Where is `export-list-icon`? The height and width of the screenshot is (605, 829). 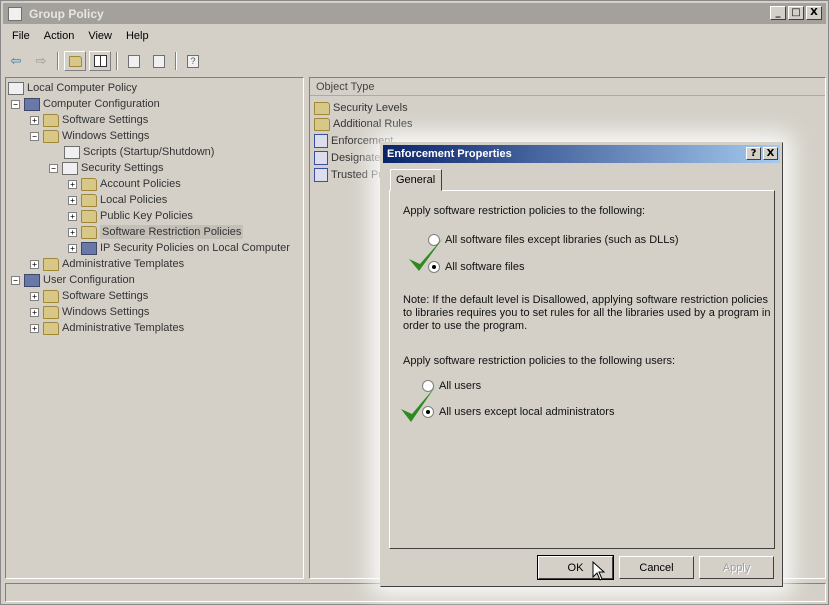
export-list-icon is located at coordinates (159, 61).